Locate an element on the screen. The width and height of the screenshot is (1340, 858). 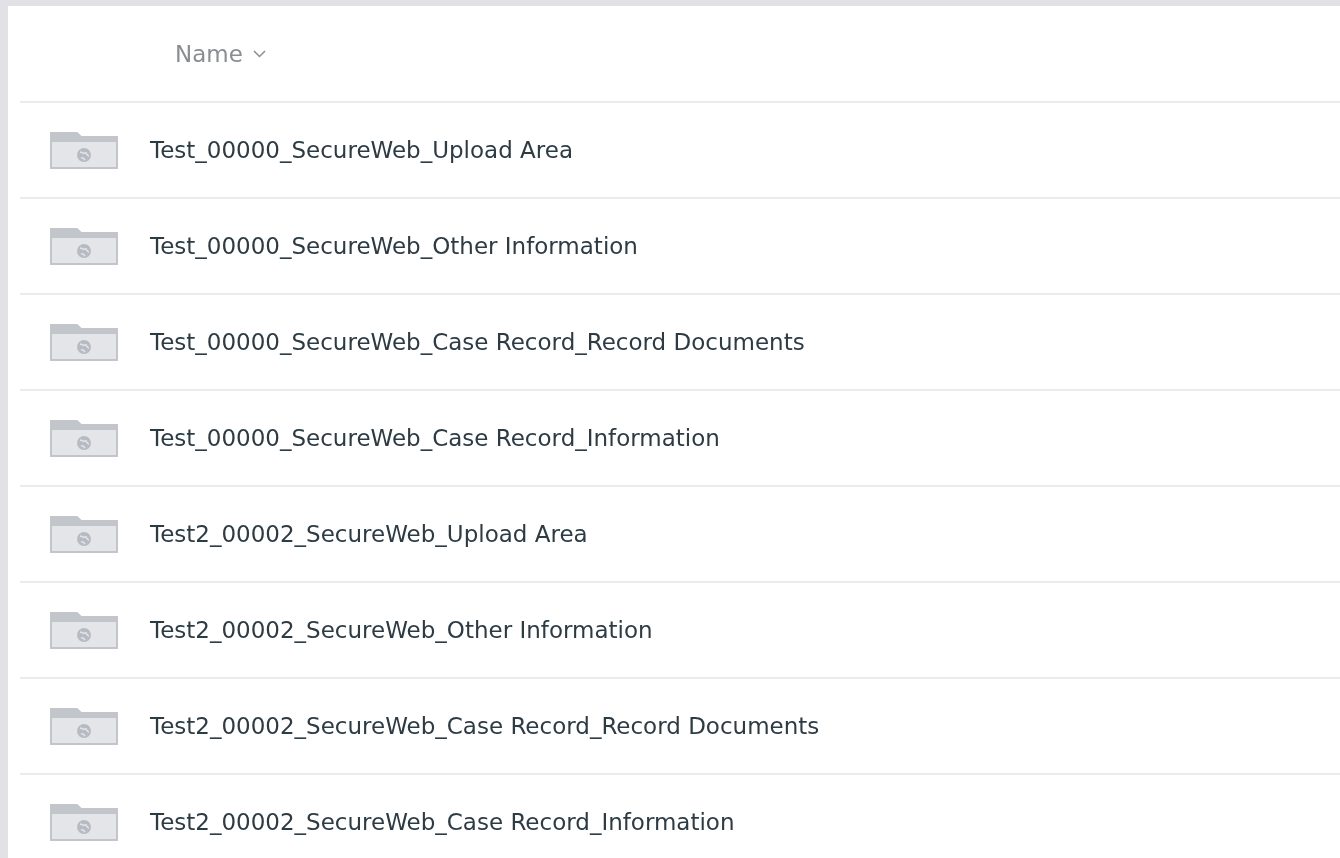
folder-name-link: Test_00000_SecureWeb_Upload Area is located at coordinates (361, 150).